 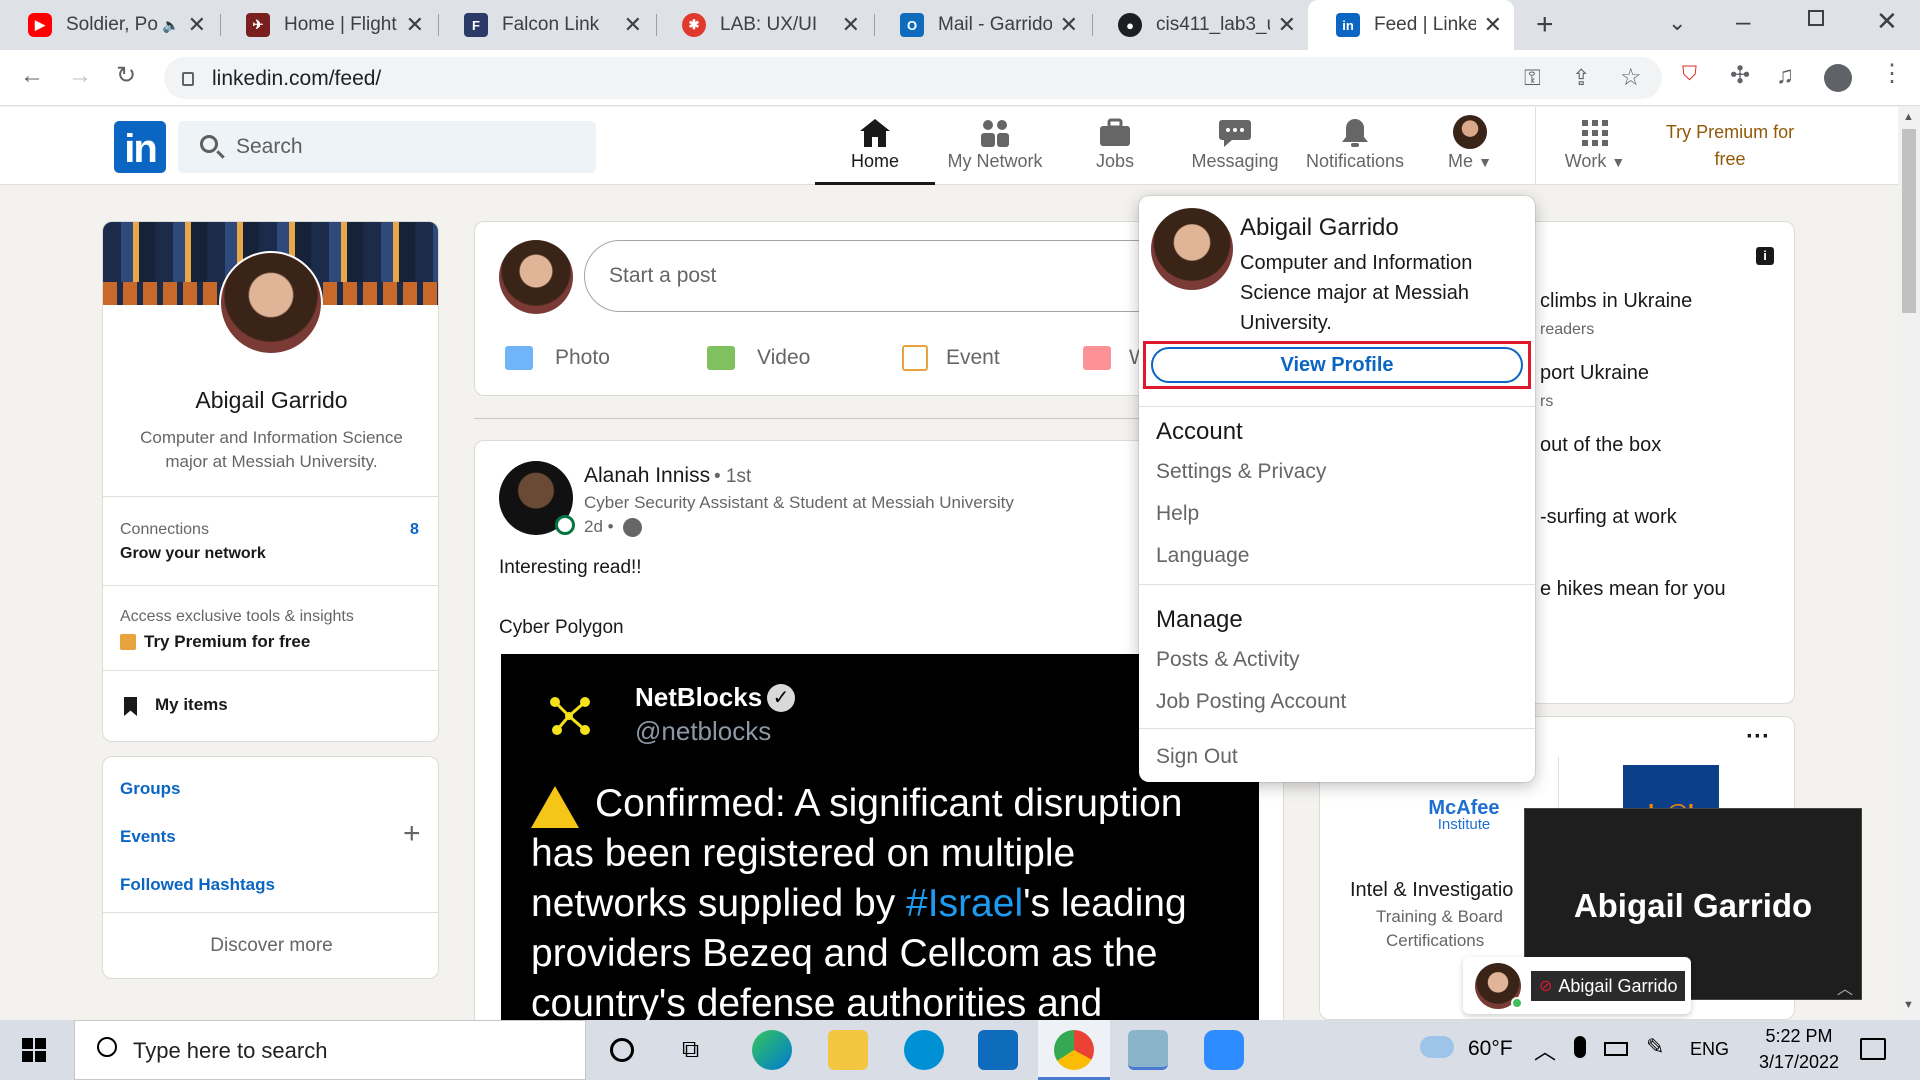 What do you see at coordinates (170, 25) in the screenshot?
I see `speaker-icon: 🔈` at bounding box center [170, 25].